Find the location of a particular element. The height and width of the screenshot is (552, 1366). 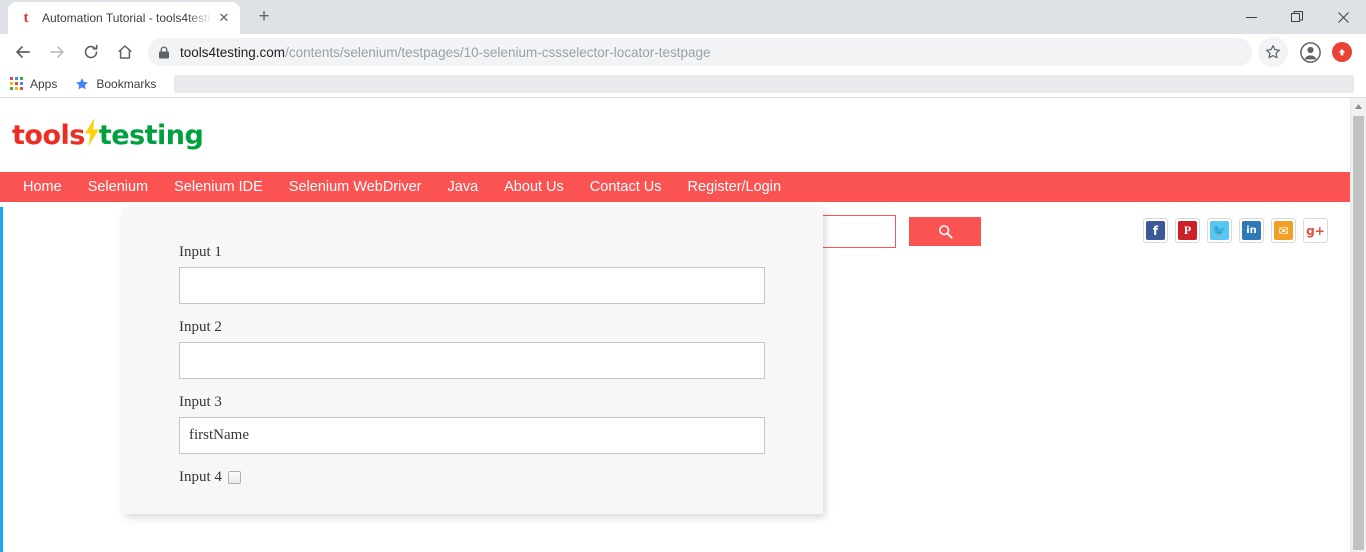

scroll-up-icon is located at coordinates (1358, 106).